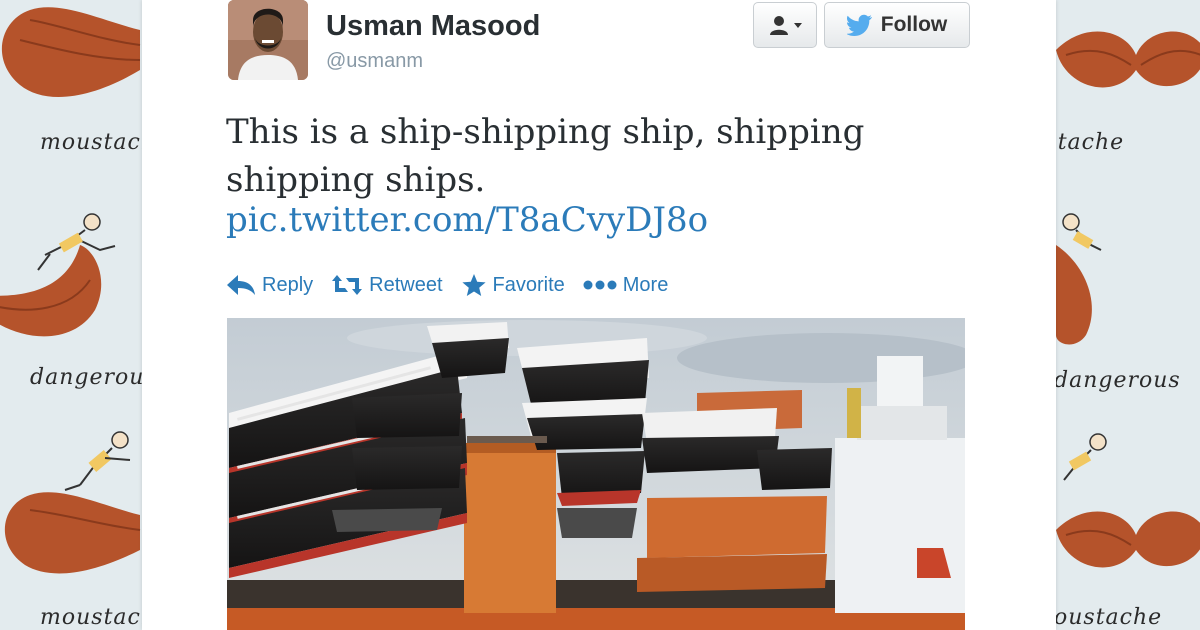 This screenshot has height=630, width=1200. What do you see at coordinates (467, 220) in the screenshot?
I see `tweet-media-link: pic.twitter.com/T8aCvyDJ8o` at bounding box center [467, 220].